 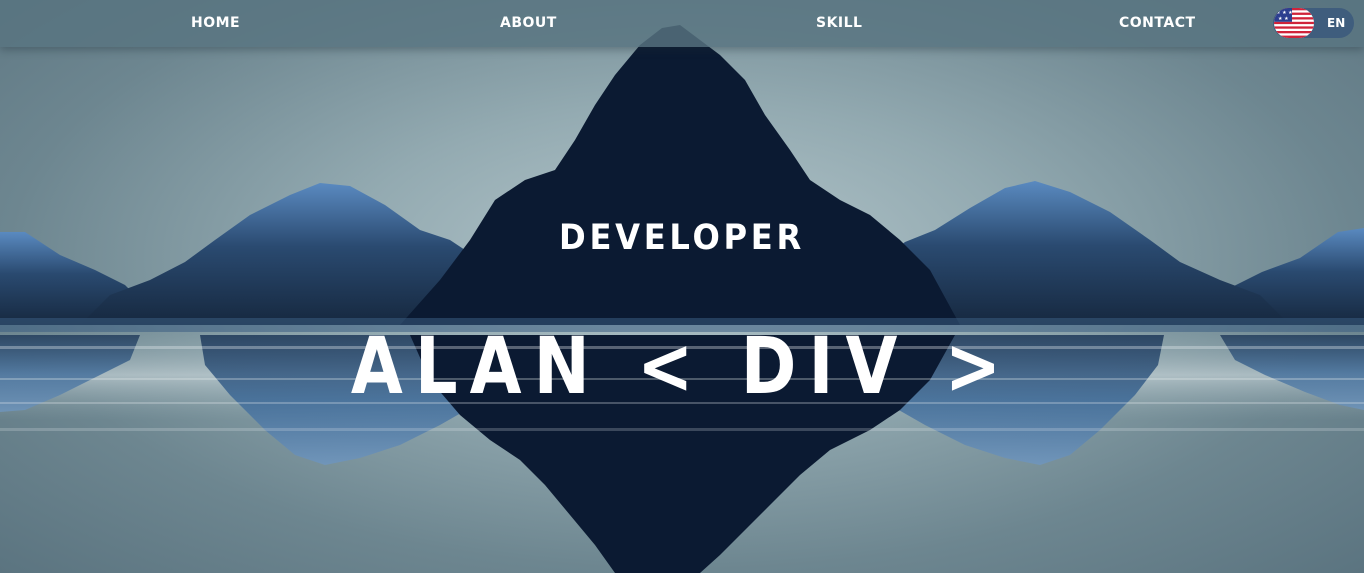 I want to click on hero-title: ALAN < DIV >, so click(x=682, y=367).